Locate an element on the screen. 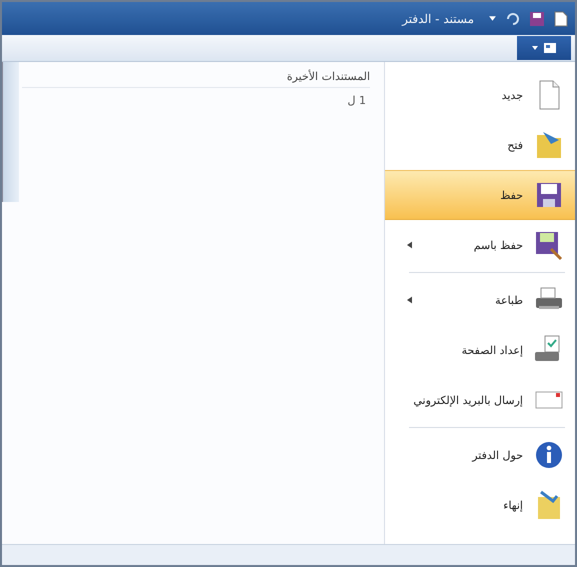 This screenshot has height=567, width=577. application-menu-button is located at coordinates (544, 48).